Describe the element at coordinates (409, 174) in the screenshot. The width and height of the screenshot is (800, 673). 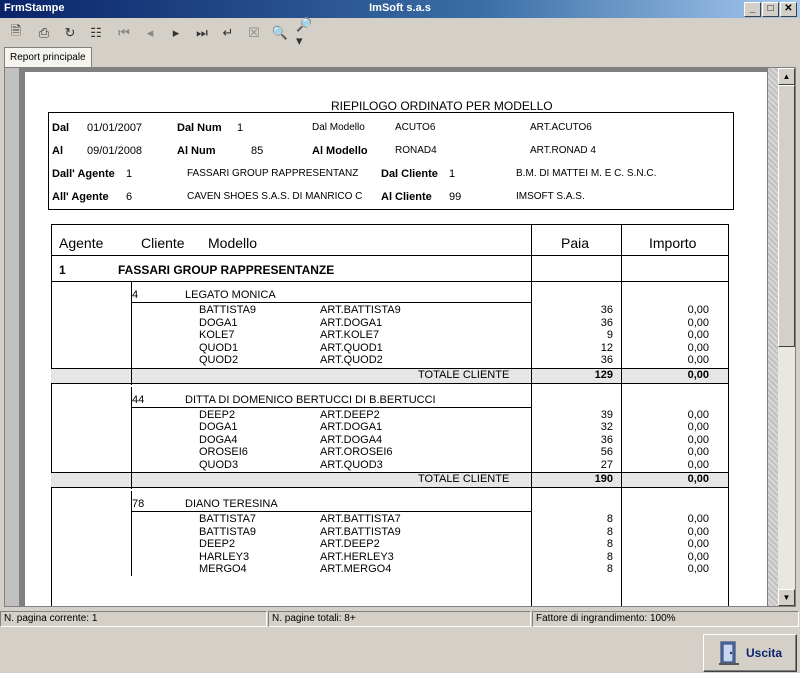
I see `dal-cliente-label: Dal Cliente` at that location.